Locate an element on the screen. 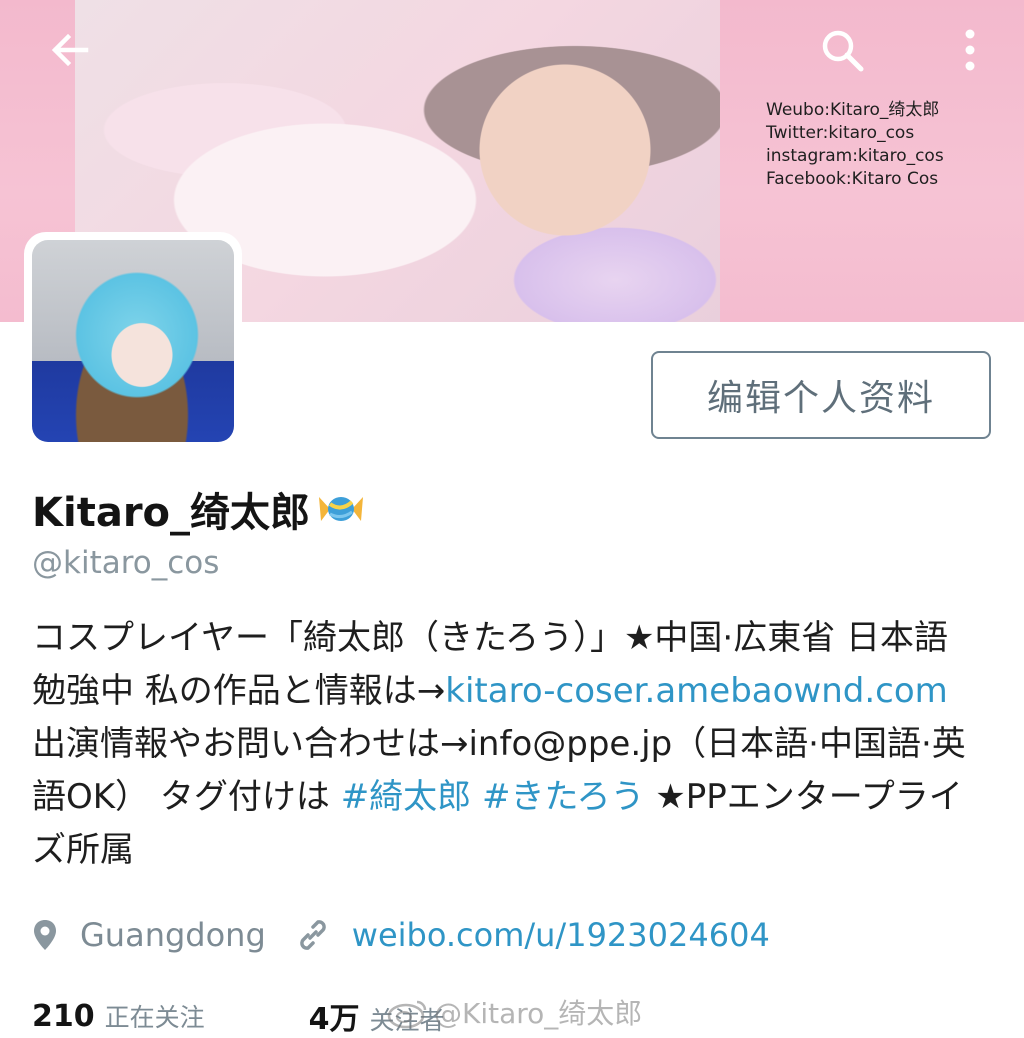  bio-website-link: kitaro-coser.amebaownd.com is located at coordinates (696, 691).